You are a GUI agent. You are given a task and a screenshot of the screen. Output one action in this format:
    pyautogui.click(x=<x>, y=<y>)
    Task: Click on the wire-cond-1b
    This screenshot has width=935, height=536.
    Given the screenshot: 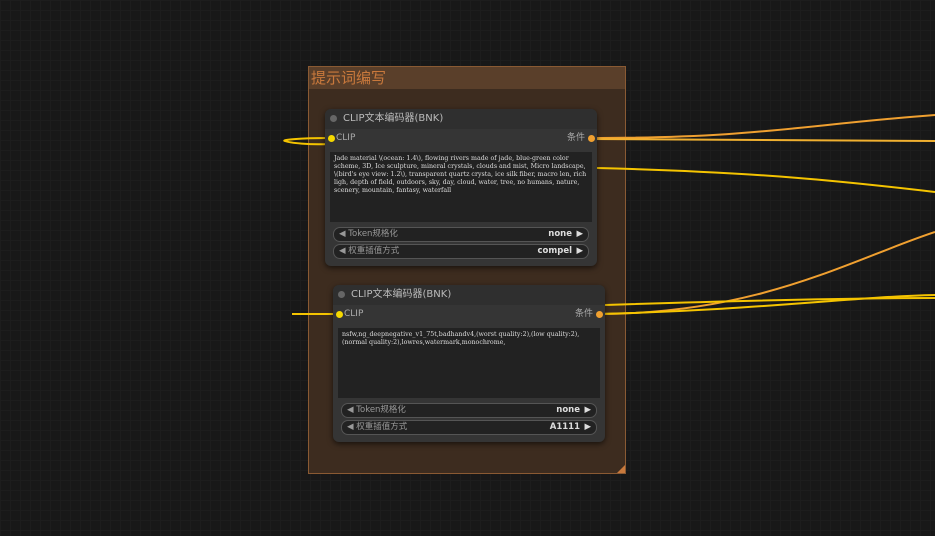 What is the action you would take?
    pyautogui.click(x=761, y=140)
    